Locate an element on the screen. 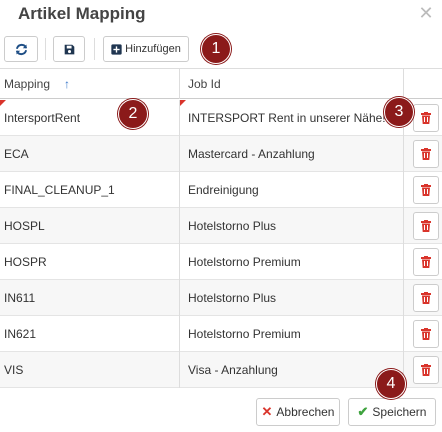  cancel-button-label: Abbrechen is located at coordinates (305, 412).